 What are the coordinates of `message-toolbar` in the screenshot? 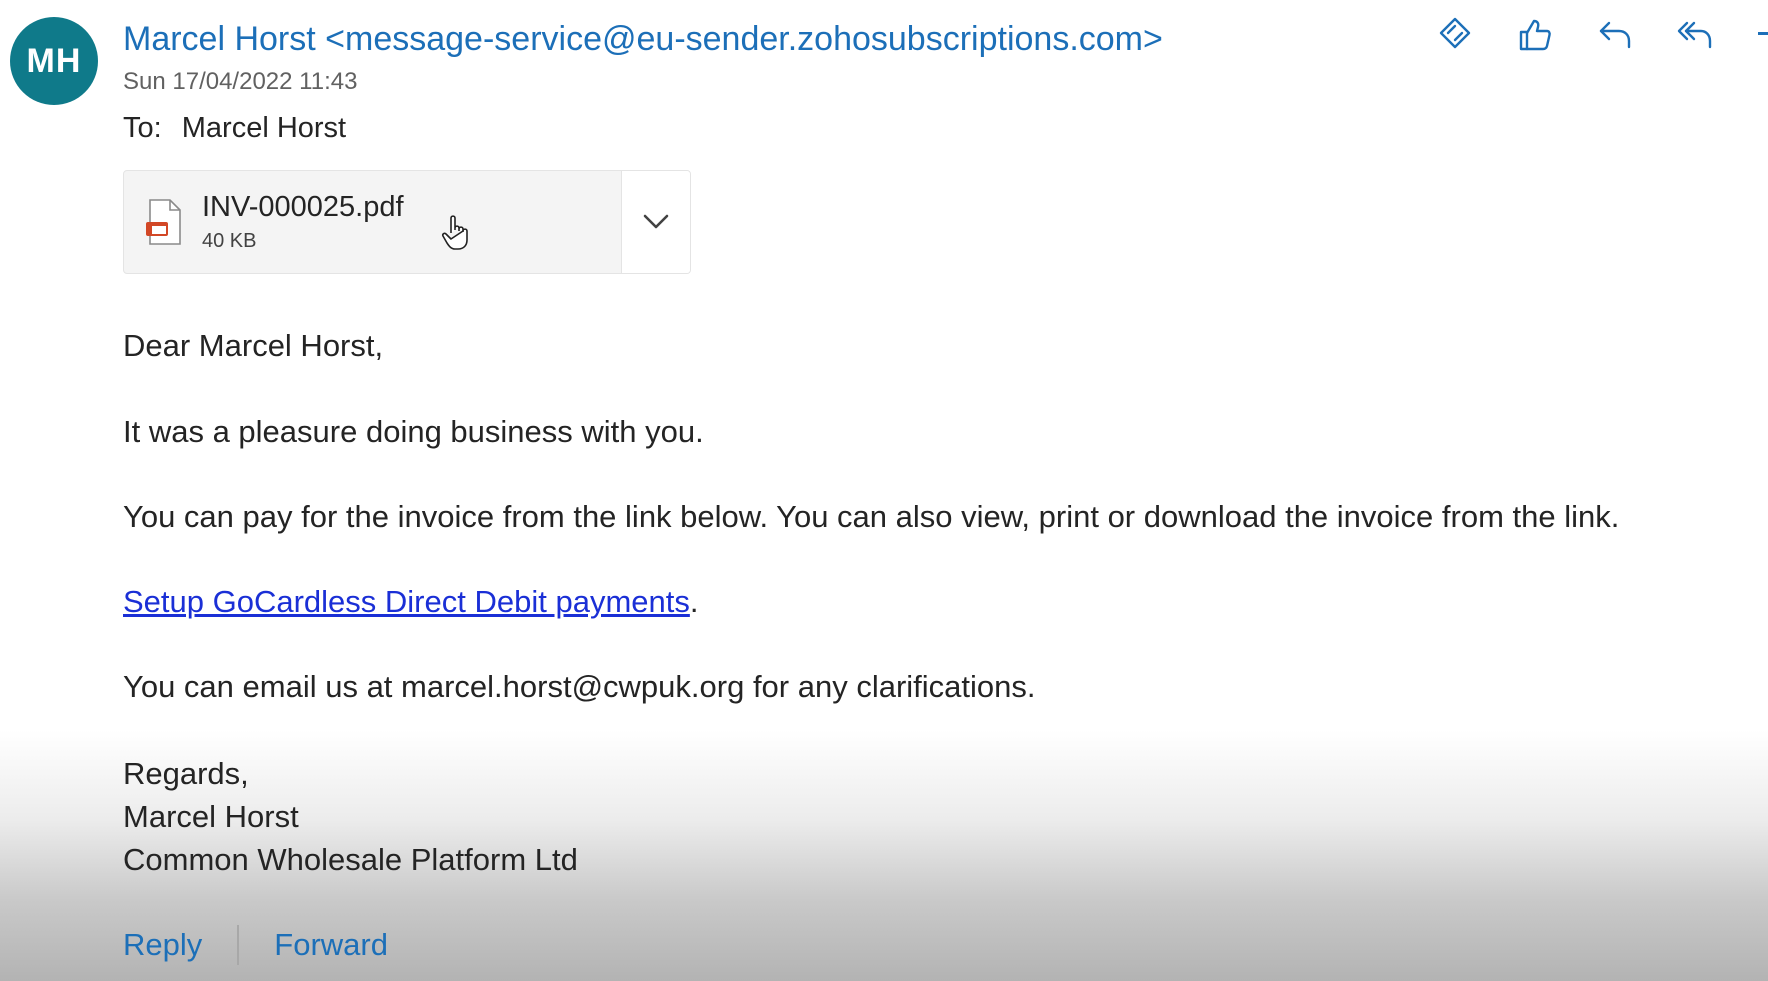 It's located at (1575, 35).